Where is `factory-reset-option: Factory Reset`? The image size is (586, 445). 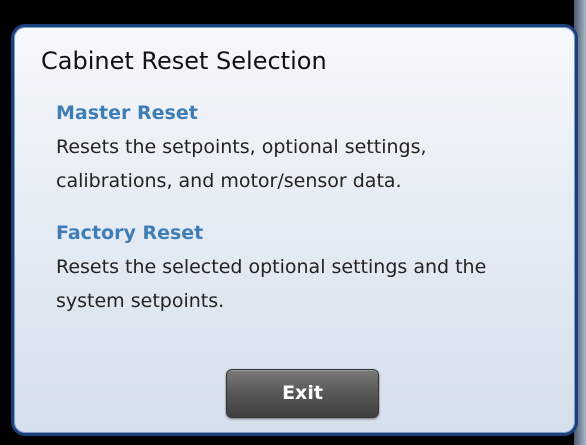 factory-reset-option: Factory Reset is located at coordinates (129, 233).